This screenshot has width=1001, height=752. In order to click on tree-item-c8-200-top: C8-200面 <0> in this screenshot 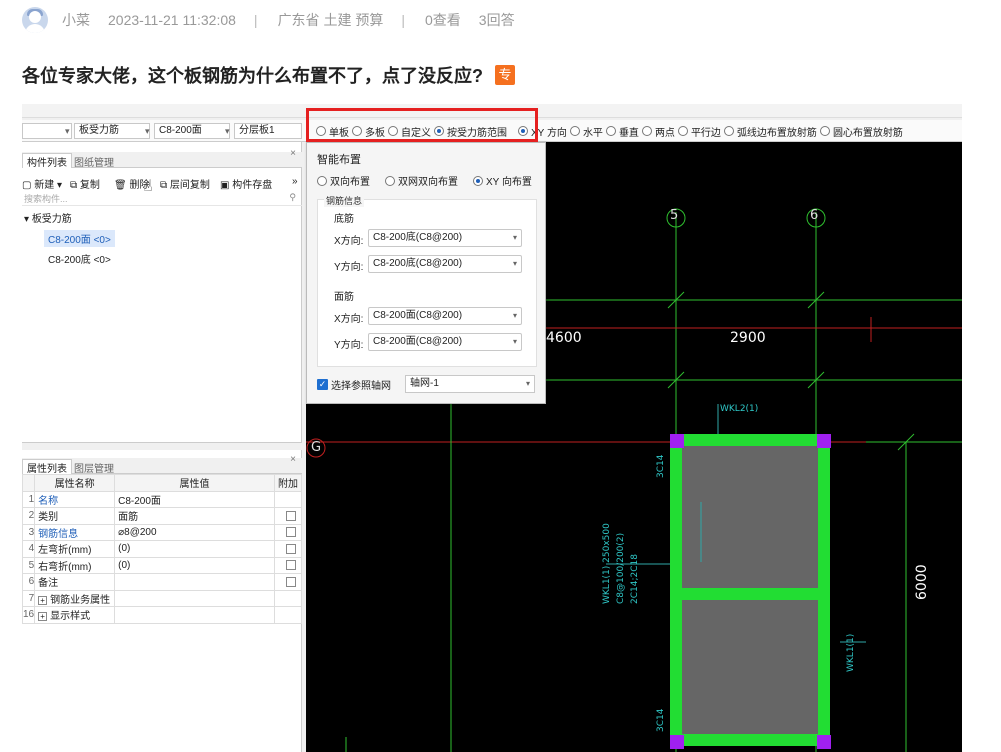, I will do `click(79, 238)`.